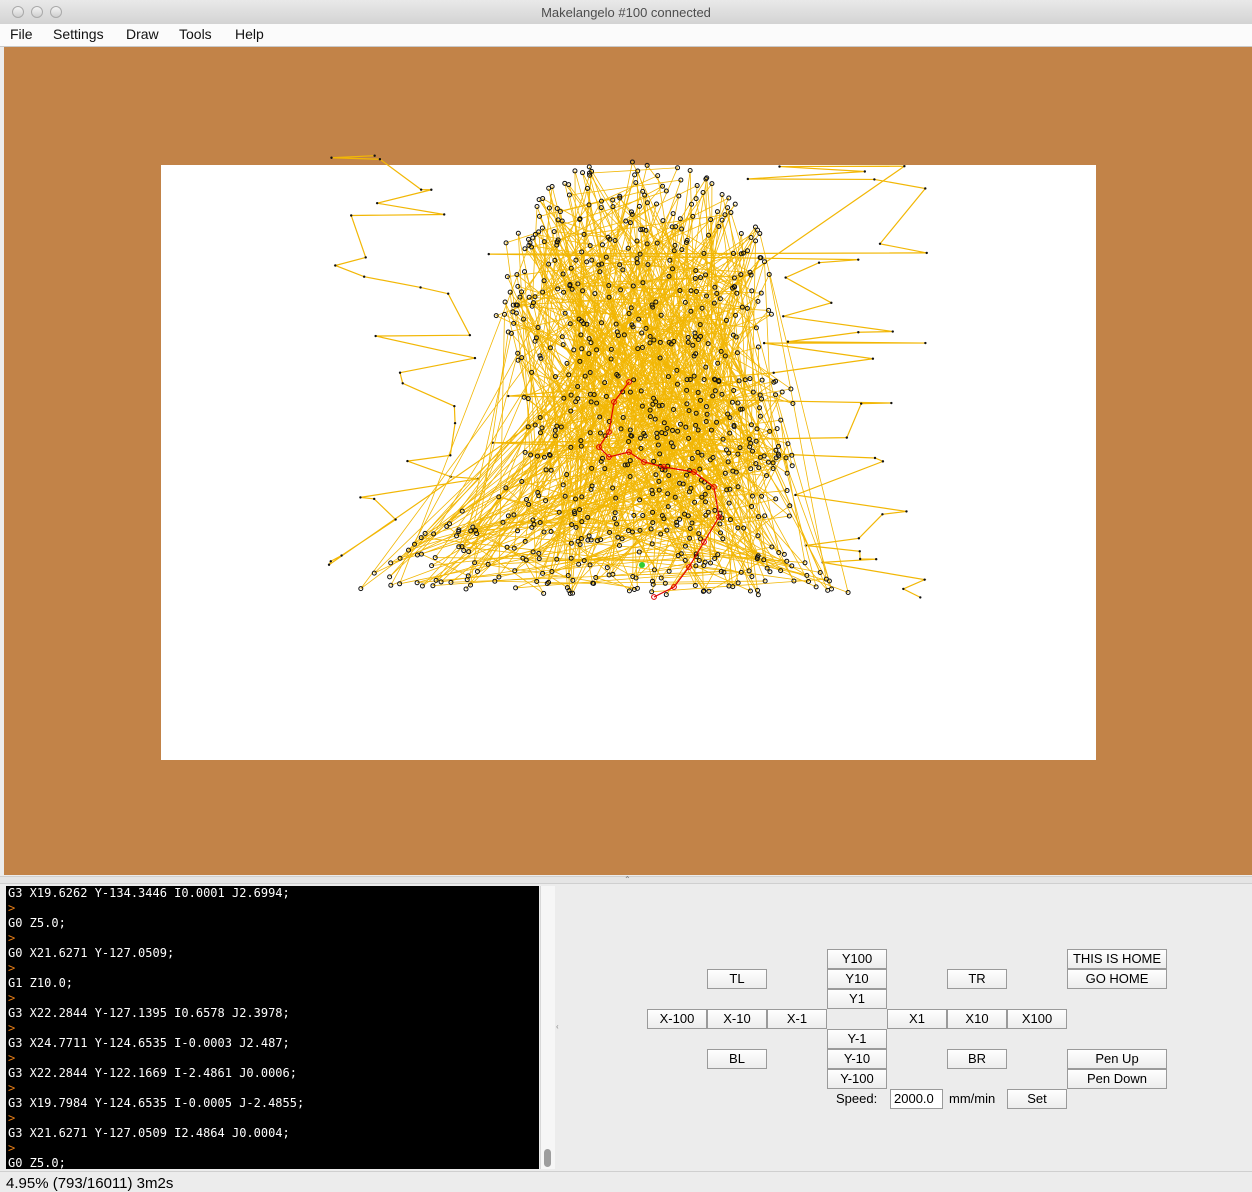 This screenshot has height=1192, width=1252. Describe the element at coordinates (1117, 1059) in the screenshot. I see `pen-up-button: Pen Up` at that location.